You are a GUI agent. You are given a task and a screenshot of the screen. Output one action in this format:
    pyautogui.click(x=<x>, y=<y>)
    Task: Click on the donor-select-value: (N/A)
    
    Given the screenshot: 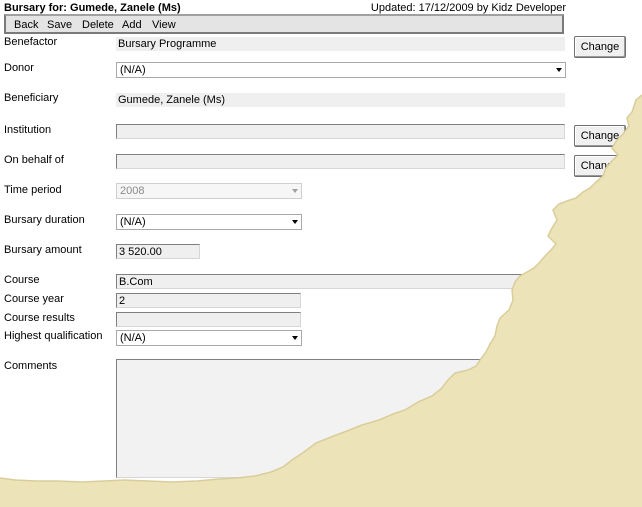 What is the action you would take?
    pyautogui.click(x=133, y=70)
    